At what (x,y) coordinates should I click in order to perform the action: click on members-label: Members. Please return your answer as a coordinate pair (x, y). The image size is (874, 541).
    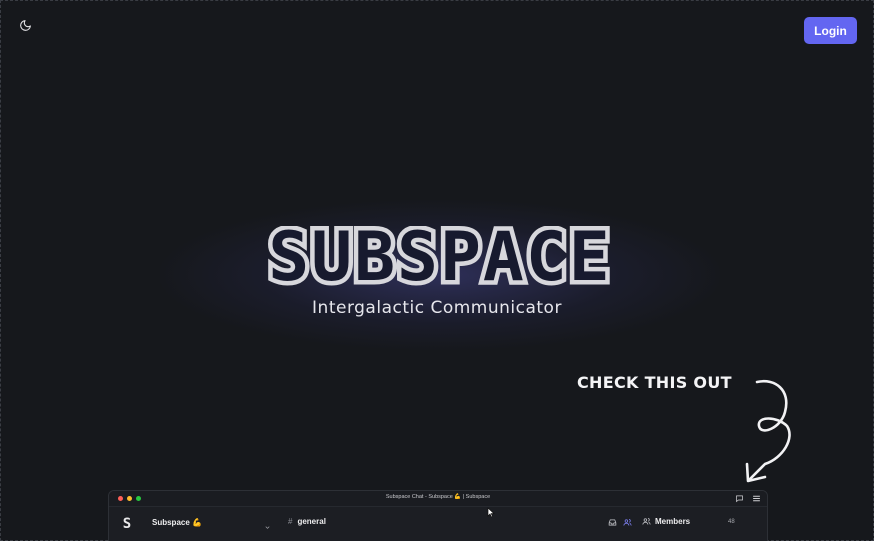
    Looking at the image, I should click on (673, 521).